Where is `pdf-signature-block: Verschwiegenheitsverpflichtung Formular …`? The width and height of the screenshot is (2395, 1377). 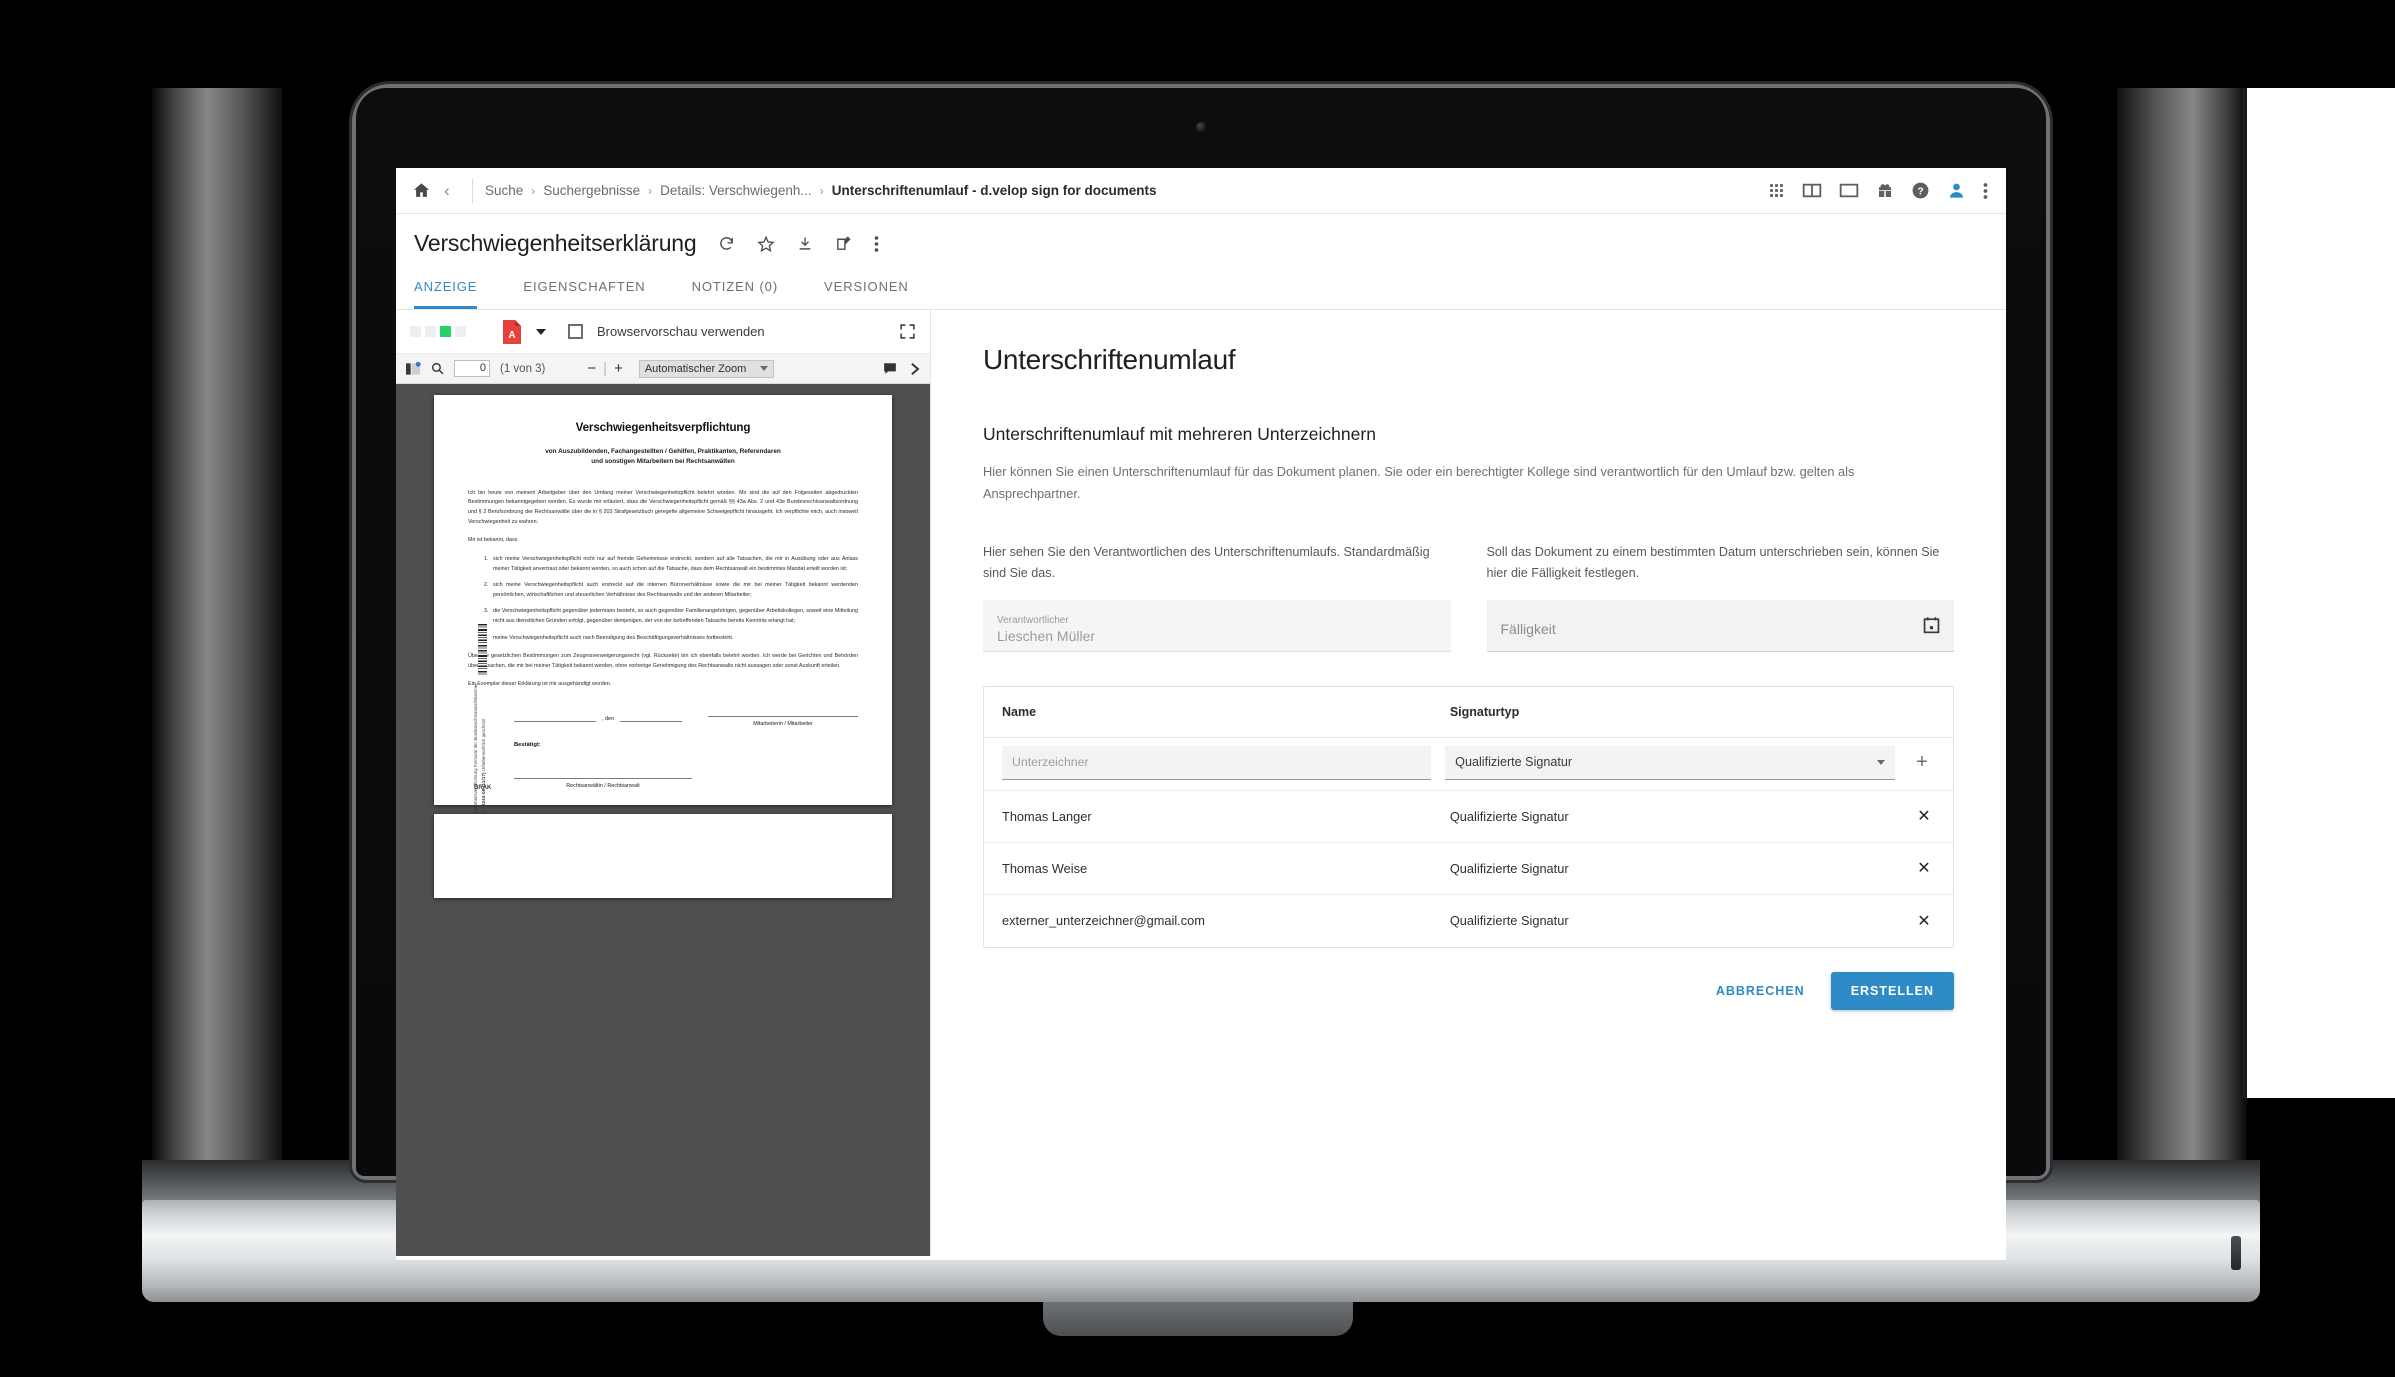
pdf-signature-block: Verschwiegenheitsverpflichtung Formular … is located at coordinates (663, 726).